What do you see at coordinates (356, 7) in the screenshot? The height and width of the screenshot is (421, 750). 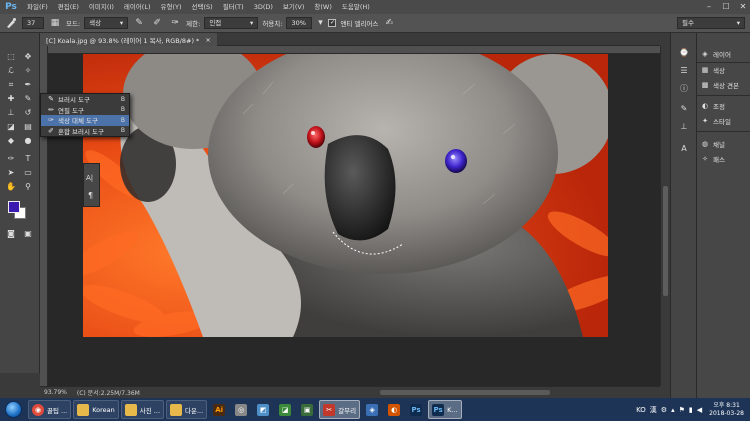 I see `menu-help: 도움말(H)` at bounding box center [356, 7].